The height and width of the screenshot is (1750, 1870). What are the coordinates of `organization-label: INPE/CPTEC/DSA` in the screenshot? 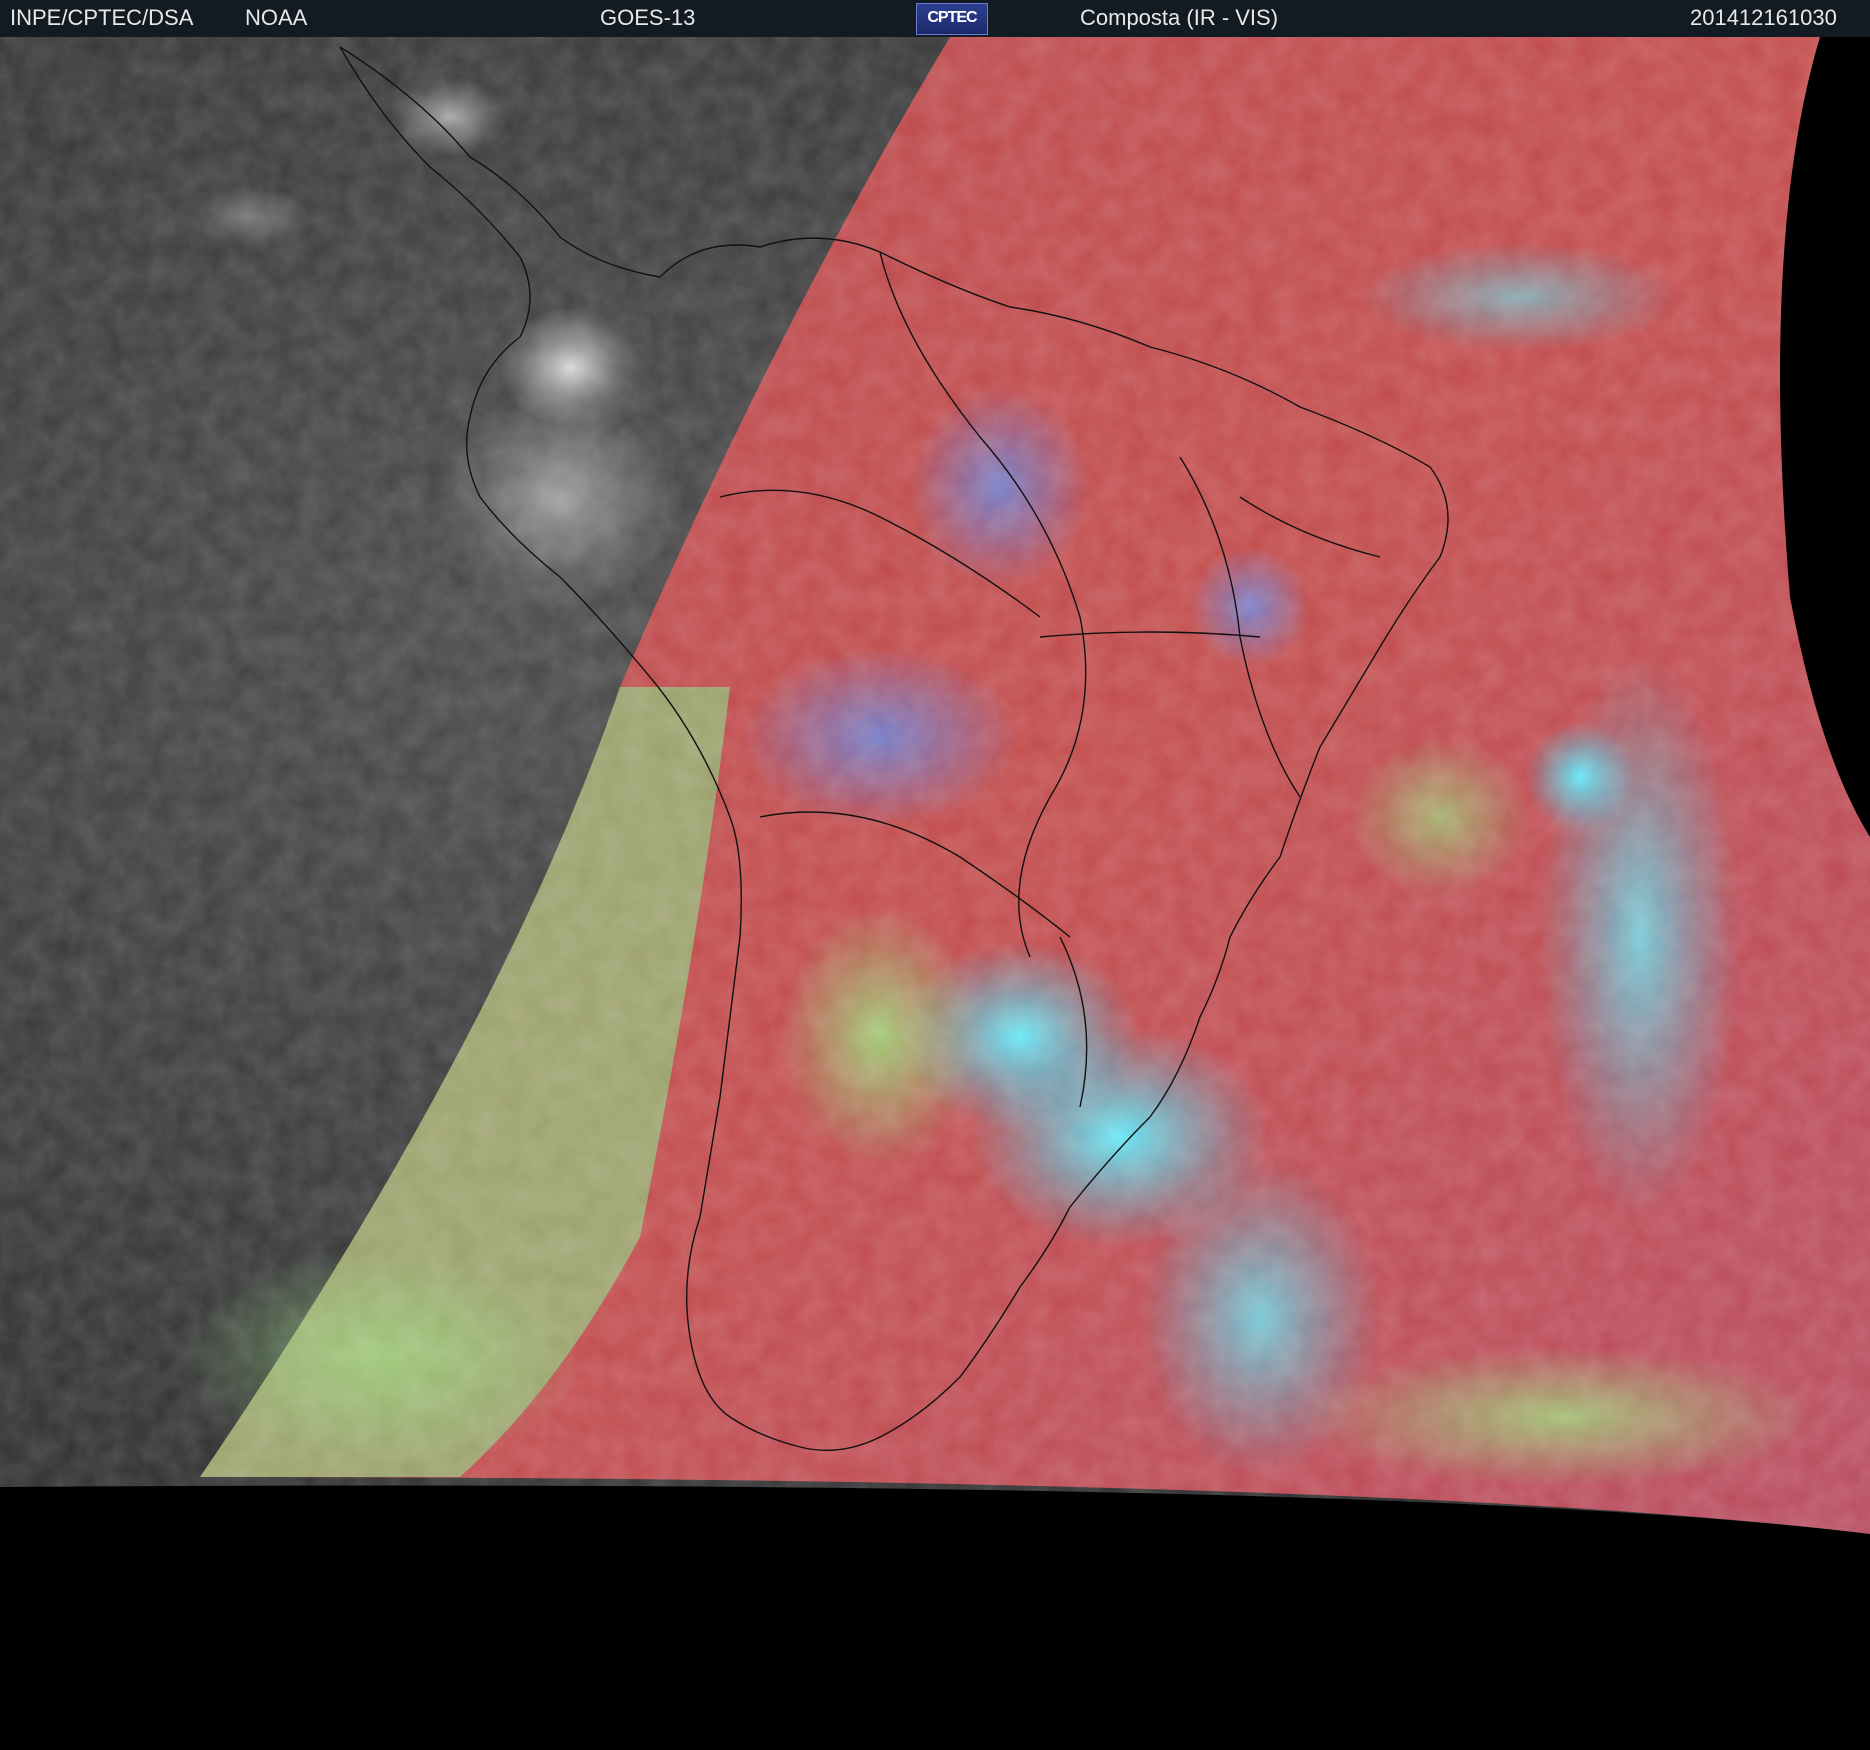 It's located at (102, 17).